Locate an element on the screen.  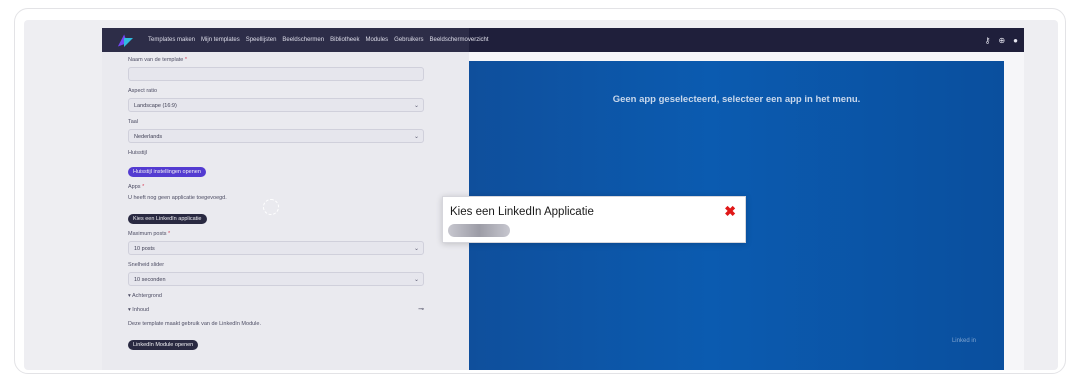
globe-icon: ⊕ is located at coordinates (1001, 40).